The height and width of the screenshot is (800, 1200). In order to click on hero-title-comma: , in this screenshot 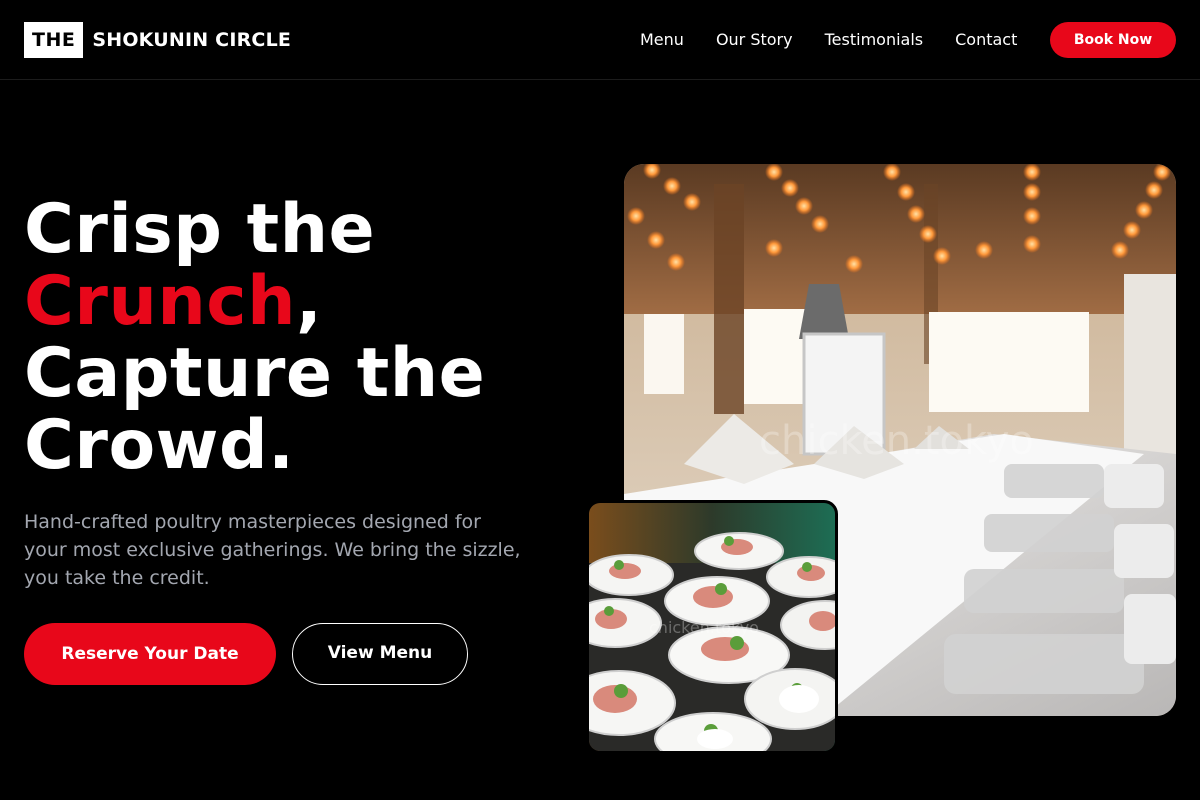, I will do `click(309, 301)`.